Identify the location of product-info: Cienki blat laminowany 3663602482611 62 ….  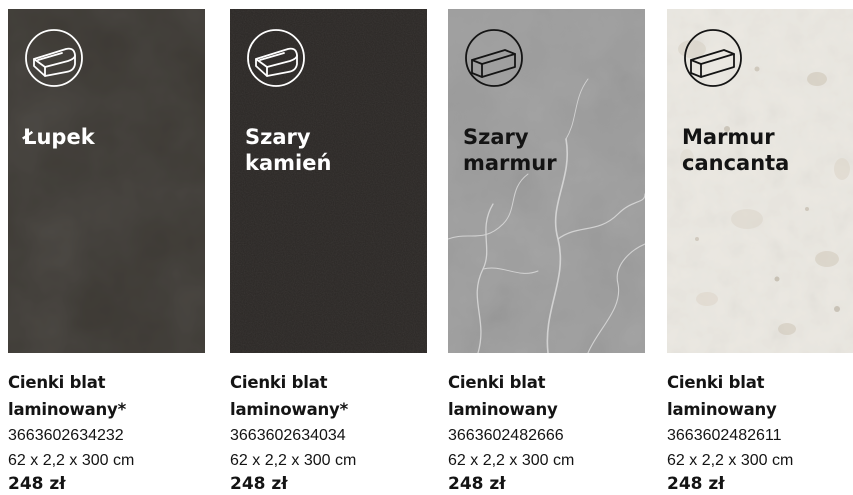
(760, 432).